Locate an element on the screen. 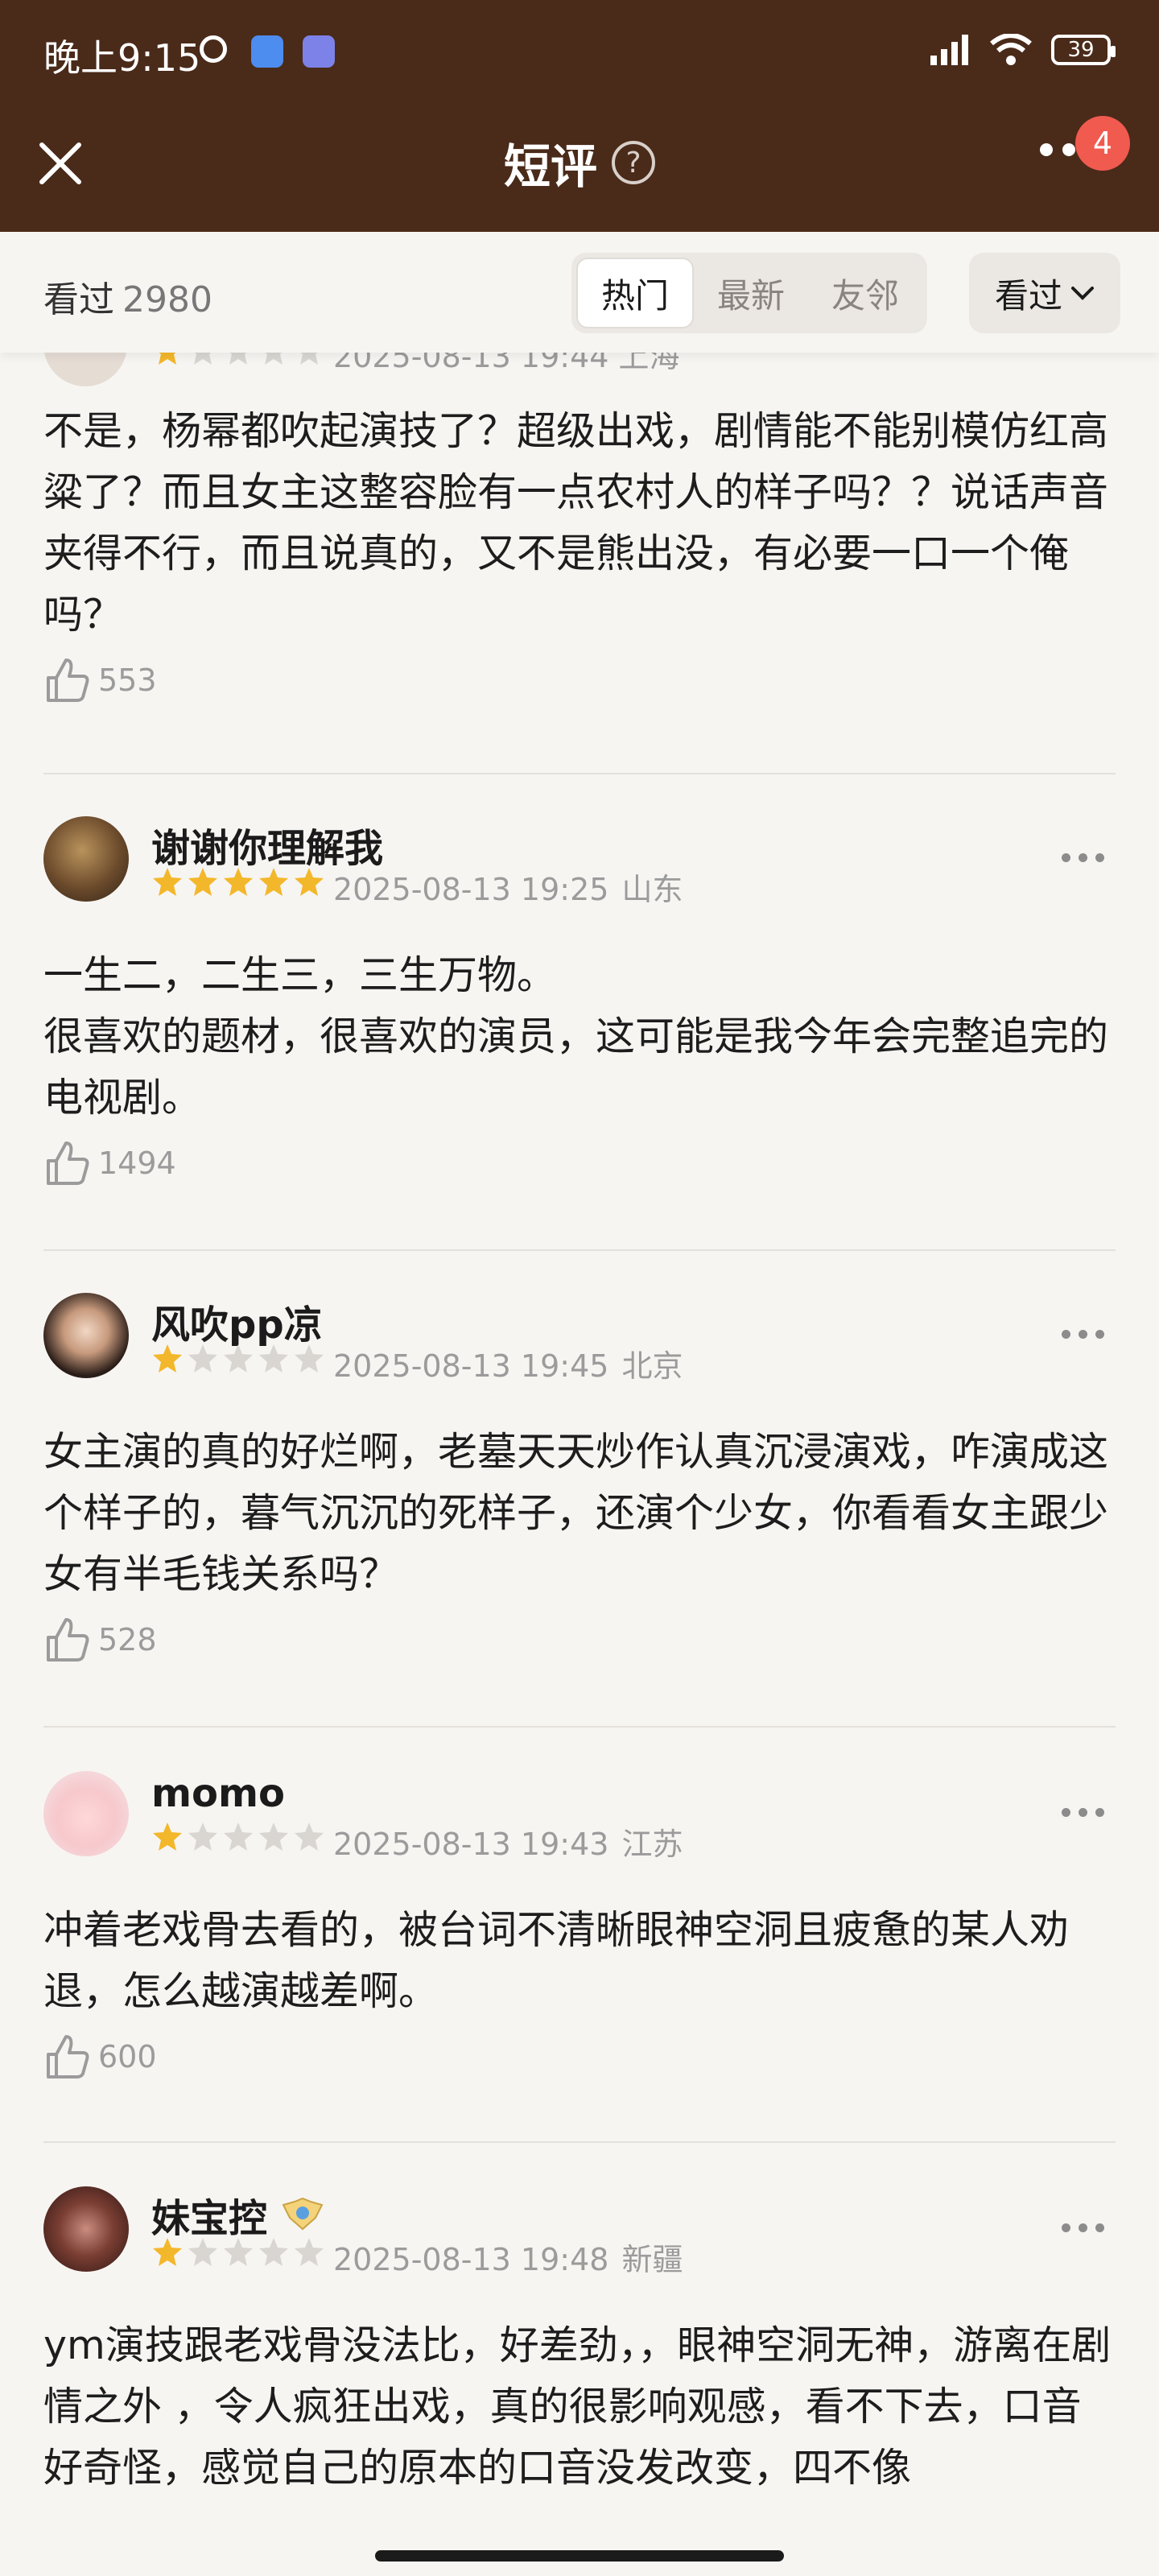 The image size is (1159, 2576). review-header-partial: 2025-08-13 19:44 上海 is located at coordinates (579, 369).